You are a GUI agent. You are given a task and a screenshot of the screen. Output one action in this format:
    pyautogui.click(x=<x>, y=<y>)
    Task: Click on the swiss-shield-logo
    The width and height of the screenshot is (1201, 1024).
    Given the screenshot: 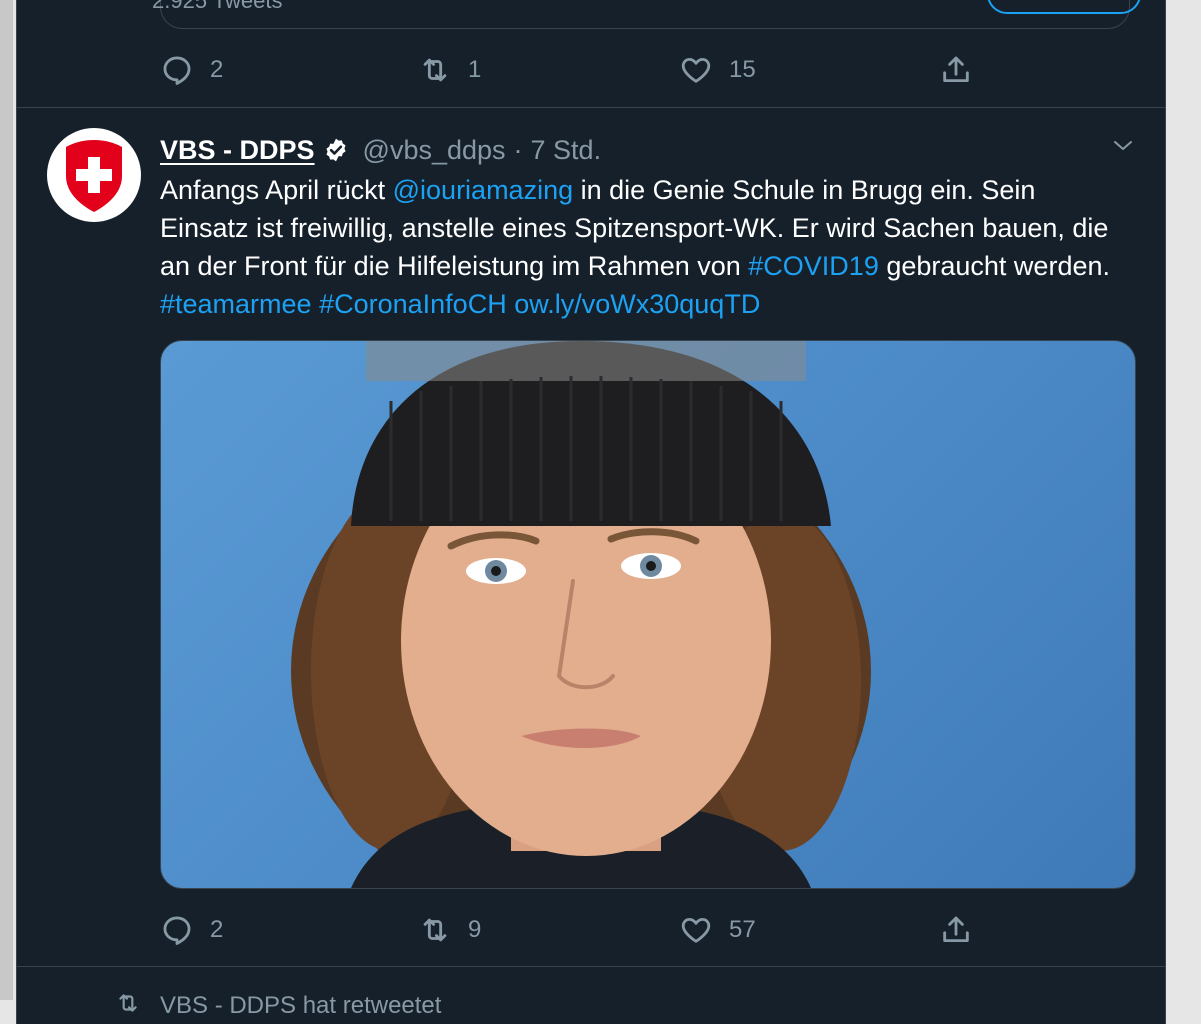 What is the action you would take?
    pyautogui.click(x=94, y=176)
    